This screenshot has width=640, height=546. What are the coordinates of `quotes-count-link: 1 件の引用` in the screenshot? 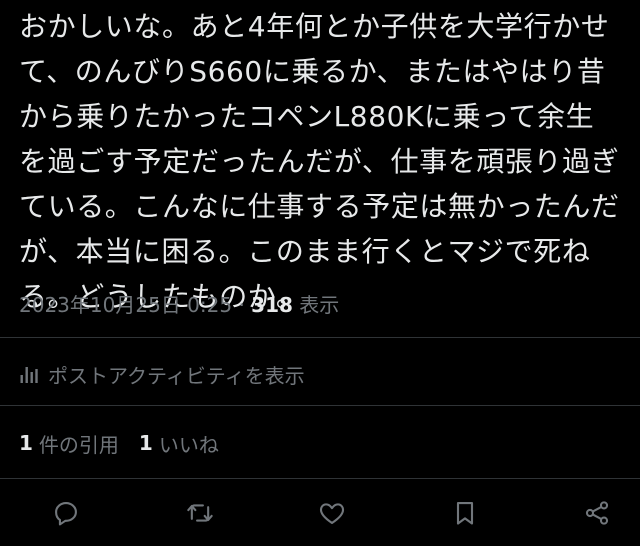 It's located at (69, 443).